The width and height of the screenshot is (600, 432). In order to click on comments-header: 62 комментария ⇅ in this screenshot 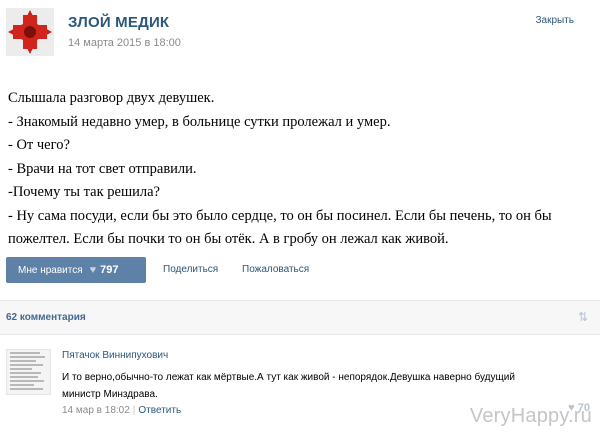, I will do `click(300, 317)`.